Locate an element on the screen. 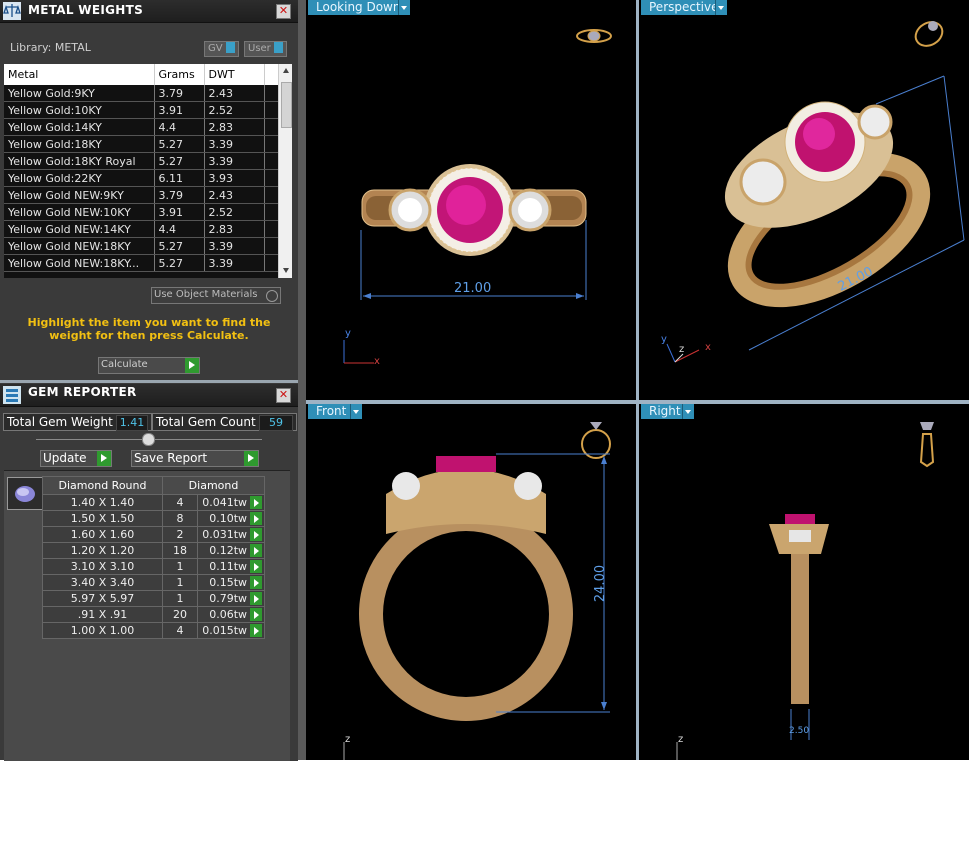  metal-cell-extra is located at coordinates (271, 127).